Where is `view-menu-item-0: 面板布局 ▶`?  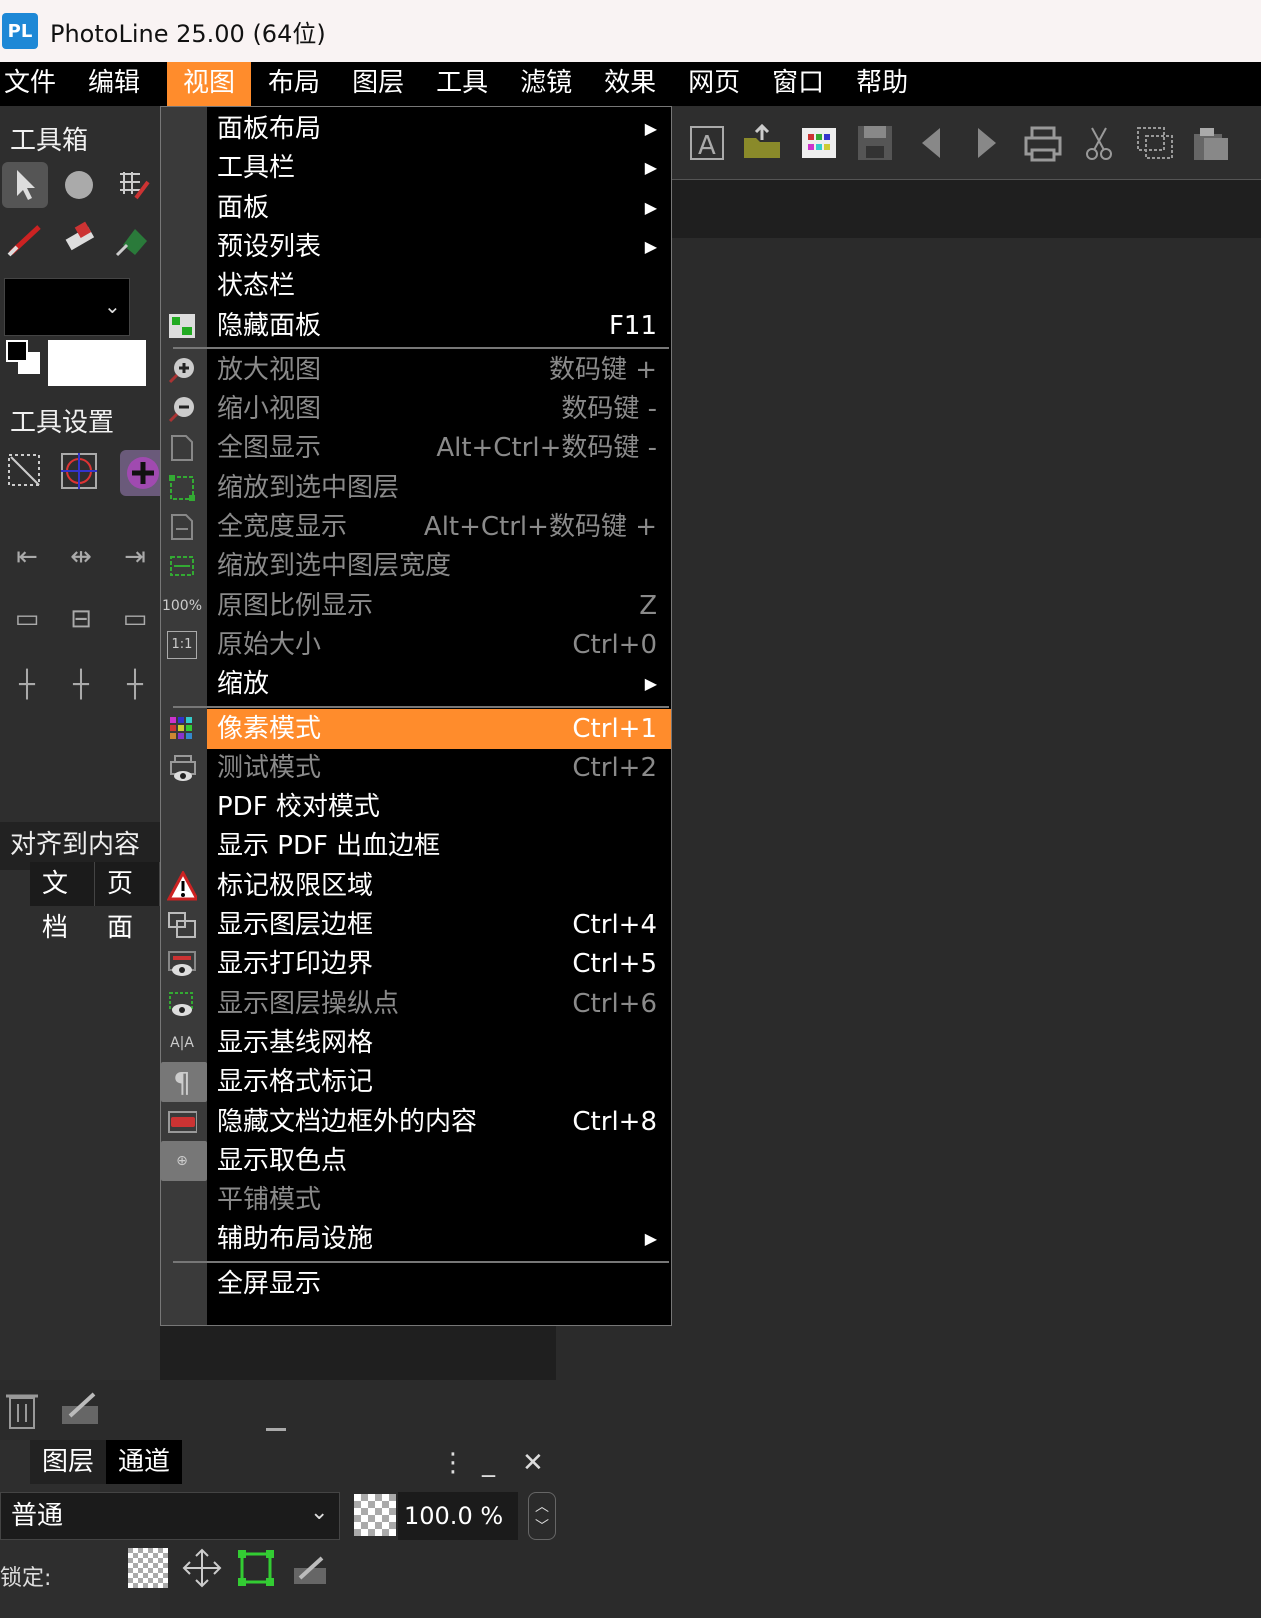
view-menu-item-0: 面板布局 ▶ is located at coordinates (416, 129).